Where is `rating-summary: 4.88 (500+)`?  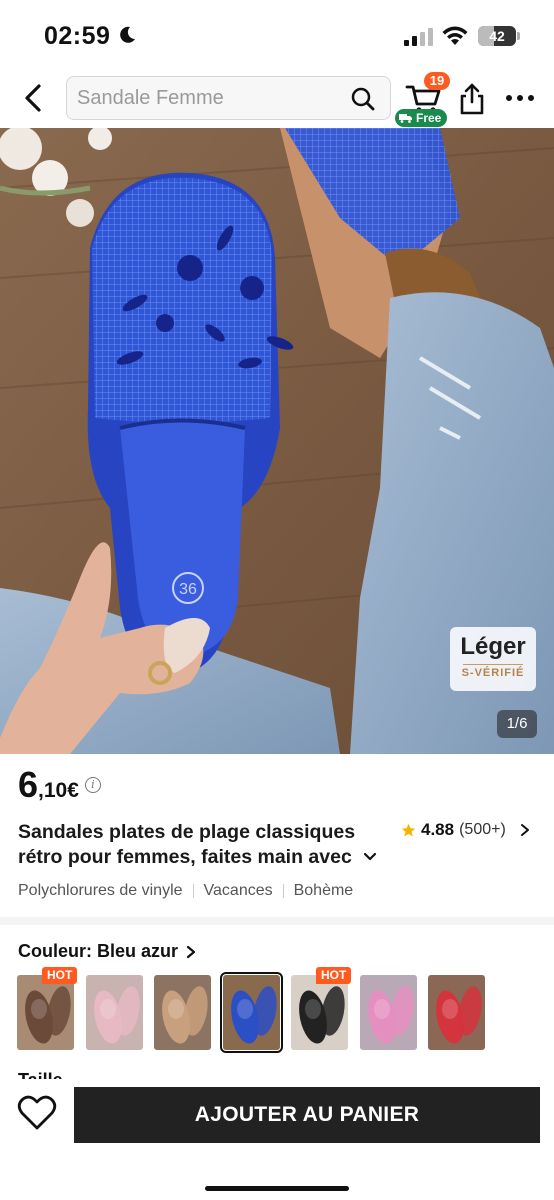 rating-summary: 4.88 (500+) is located at coordinates (466, 830).